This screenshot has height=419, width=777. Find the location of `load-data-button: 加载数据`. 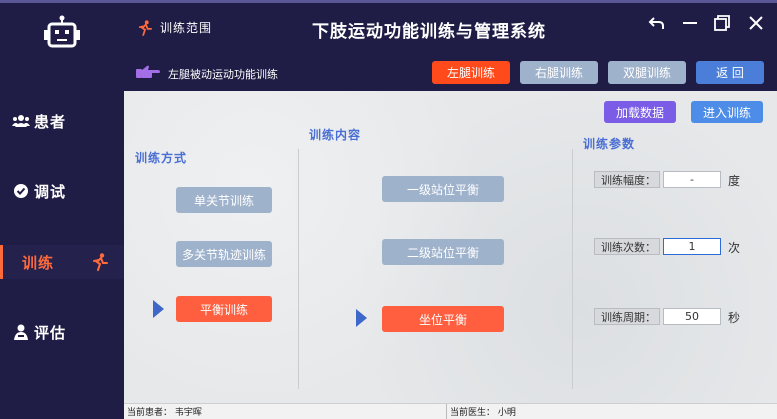

load-data-button: 加载数据 is located at coordinates (640, 112).